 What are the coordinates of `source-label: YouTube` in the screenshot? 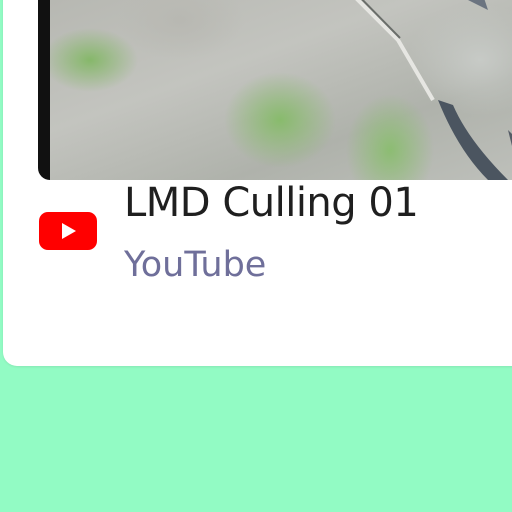 It's located at (195, 265).